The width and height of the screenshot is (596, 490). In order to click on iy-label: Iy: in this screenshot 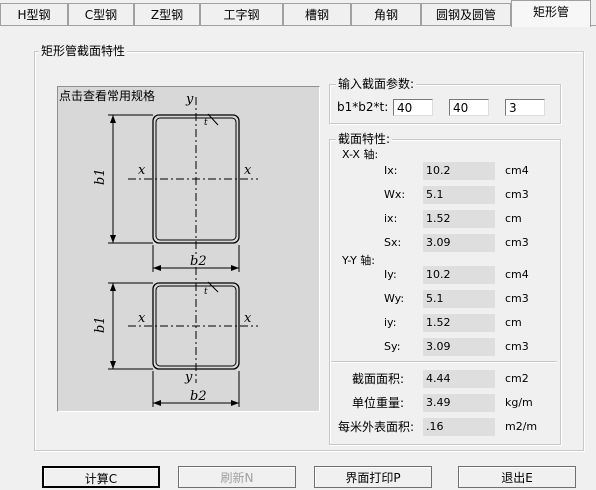, I will do `click(390, 274)`.